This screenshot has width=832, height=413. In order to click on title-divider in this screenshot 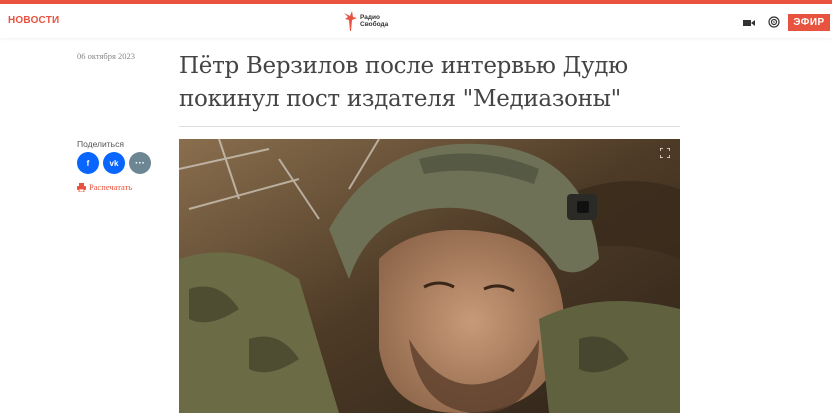, I will do `click(429, 126)`.